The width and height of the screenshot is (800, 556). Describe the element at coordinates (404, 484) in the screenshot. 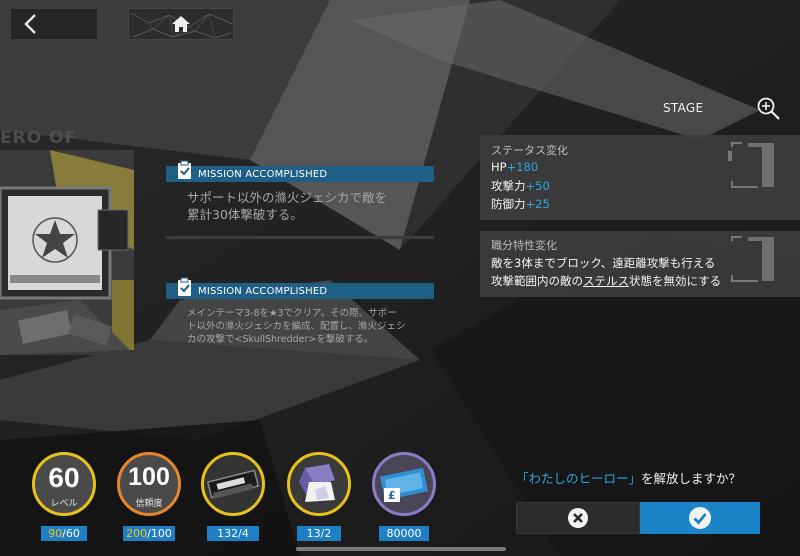

I see `lmd-currency-icon: £` at that location.